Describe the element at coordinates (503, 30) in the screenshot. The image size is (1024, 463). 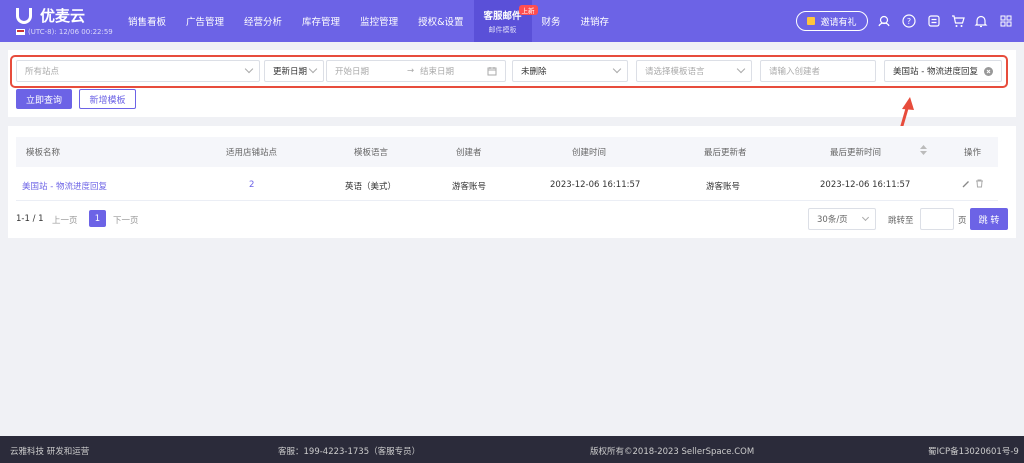
I see `nav-sub-email-template: 邮件模板` at that location.